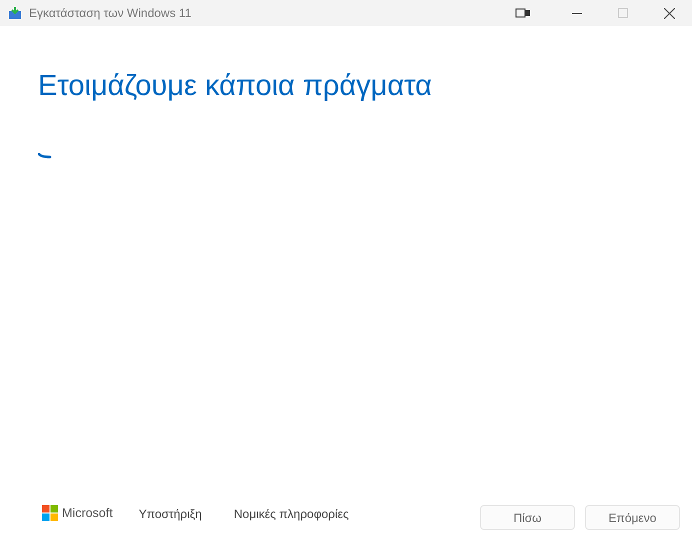 This screenshot has height=539, width=692. Describe the element at coordinates (87, 513) in the screenshot. I see `brand-name: Microsoft` at that location.